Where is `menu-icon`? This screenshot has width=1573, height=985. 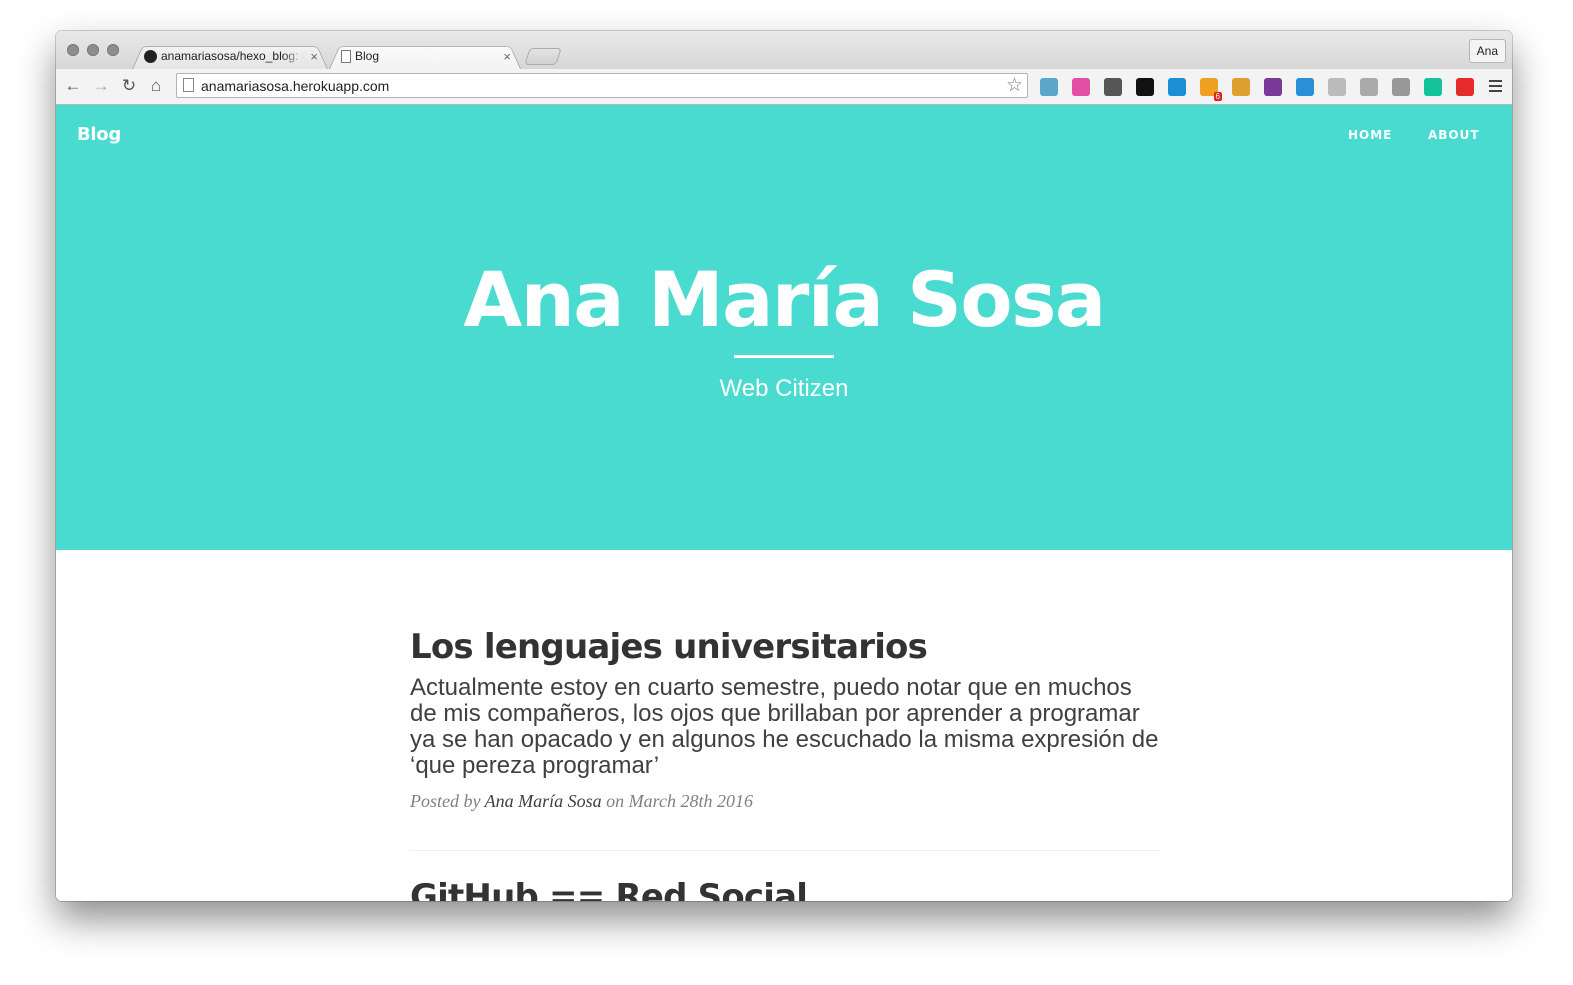 menu-icon is located at coordinates (1495, 87).